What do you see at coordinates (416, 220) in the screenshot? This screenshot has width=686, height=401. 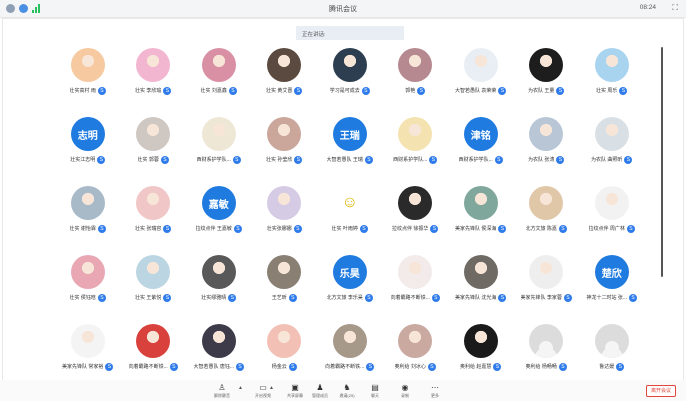 I see `participant-tile: 拉纹点伴 徐振华 S` at bounding box center [416, 220].